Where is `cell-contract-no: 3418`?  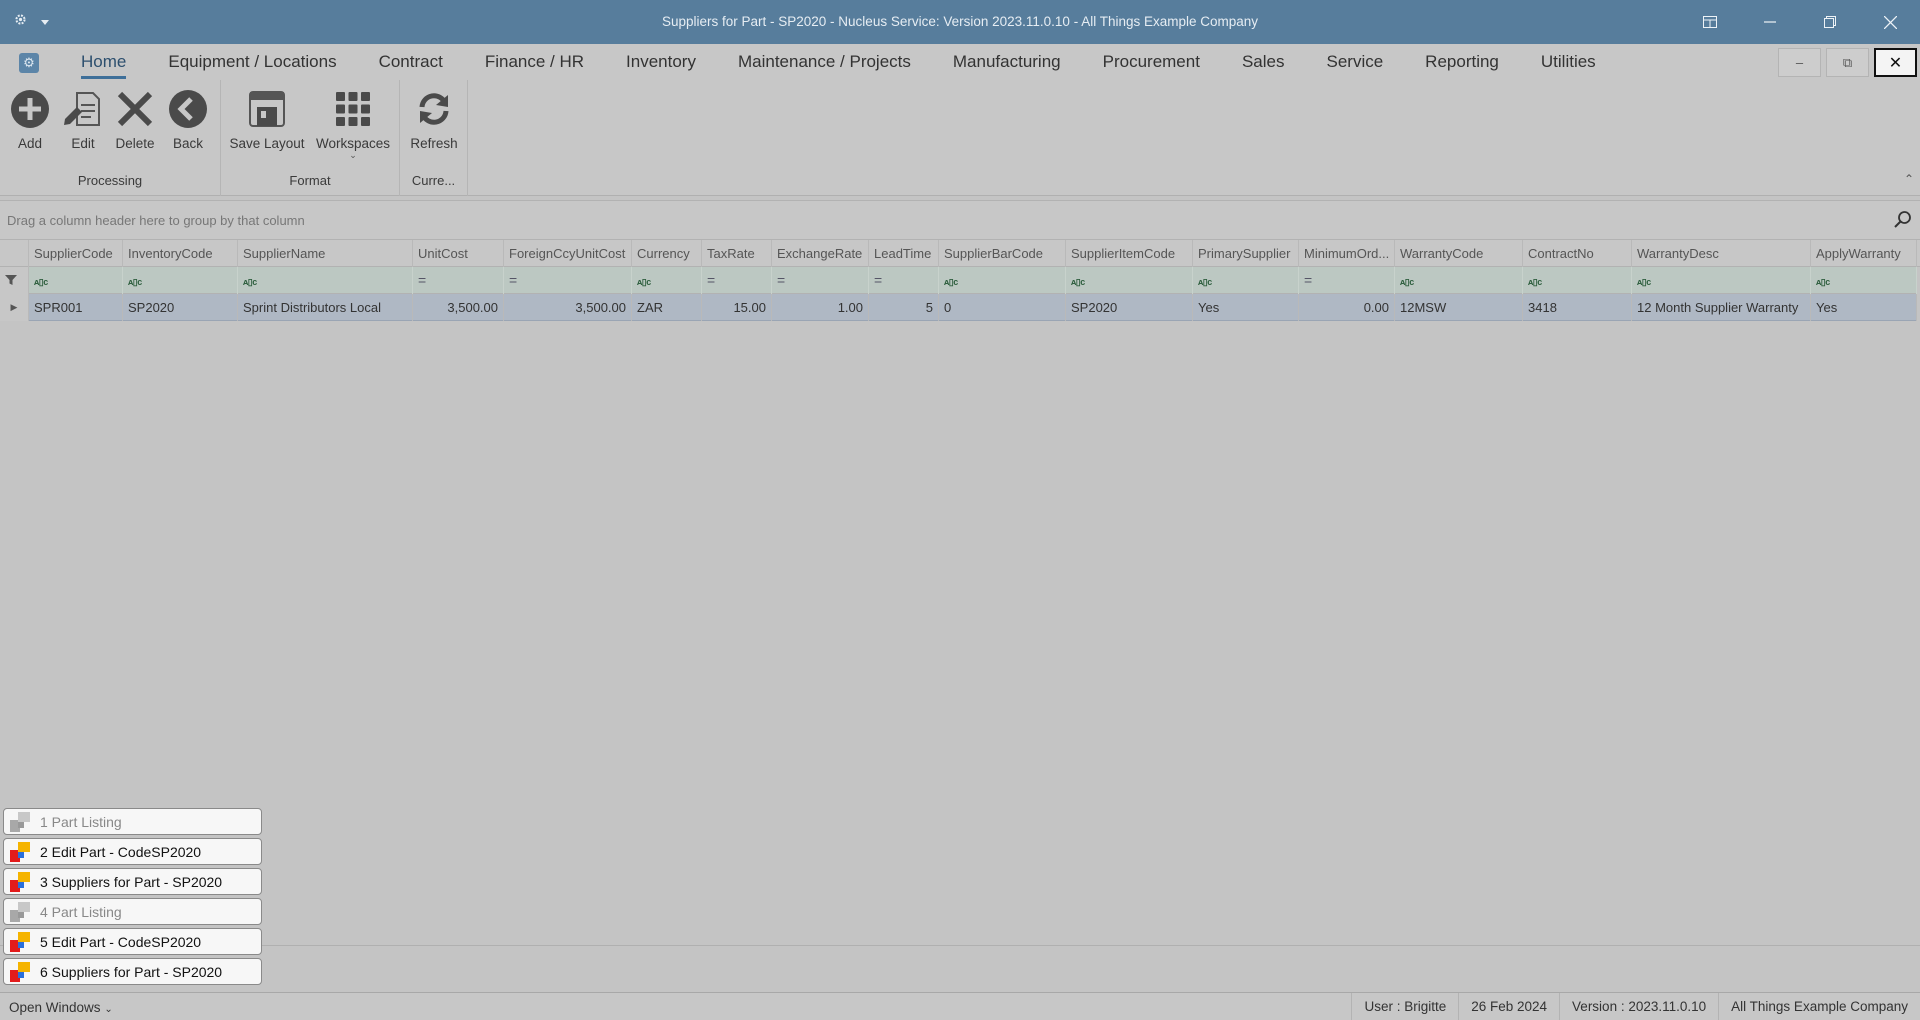
cell-contract-no: 3418 is located at coordinates (1577, 307).